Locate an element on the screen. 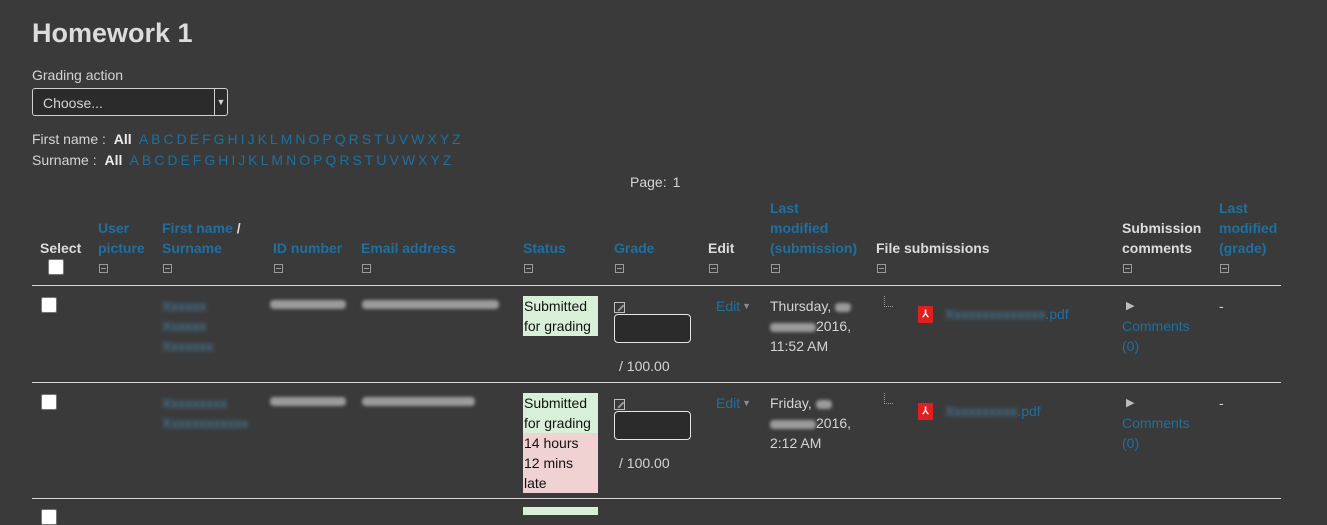 The height and width of the screenshot is (525, 1327). first-name-initial-link: R is located at coordinates (354, 139).